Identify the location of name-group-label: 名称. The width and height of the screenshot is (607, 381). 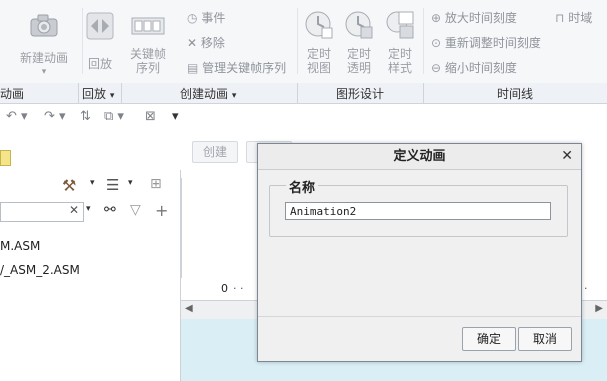
(302, 186).